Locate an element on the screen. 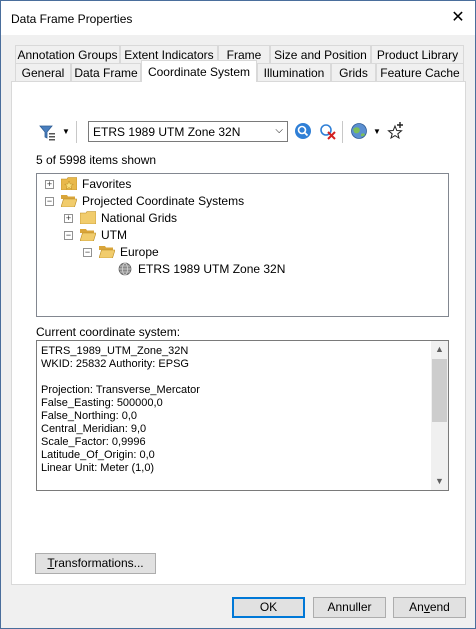  window-title: Data Frame Properties is located at coordinates (72, 19).